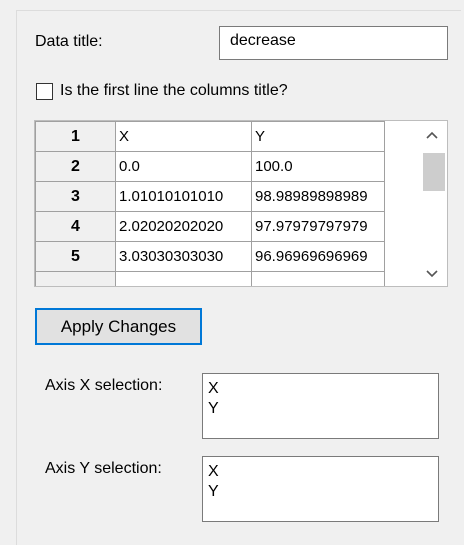  What do you see at coordinates (75, 226) in the screenshot?
I see `row-header: 4` at bounding box center [75, 226].